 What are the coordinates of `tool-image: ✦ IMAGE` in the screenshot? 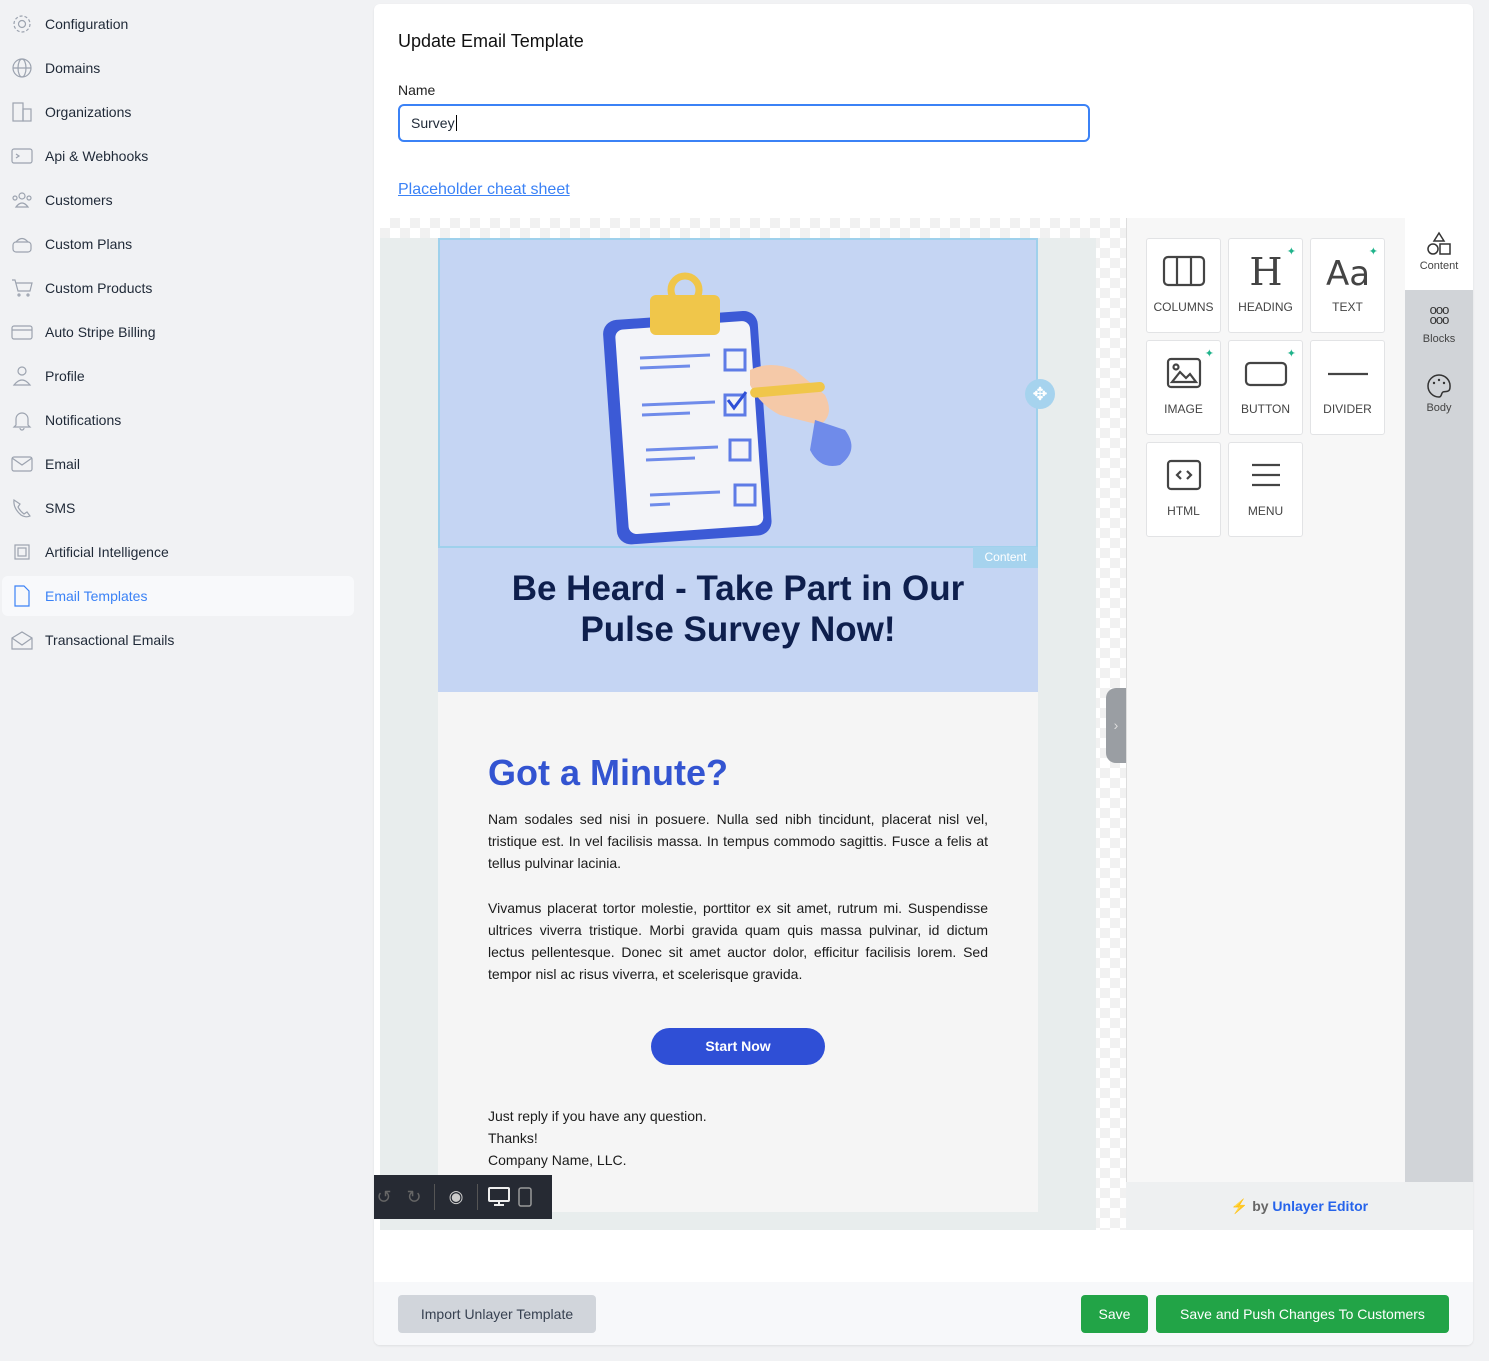 It's located at (1183, 387).